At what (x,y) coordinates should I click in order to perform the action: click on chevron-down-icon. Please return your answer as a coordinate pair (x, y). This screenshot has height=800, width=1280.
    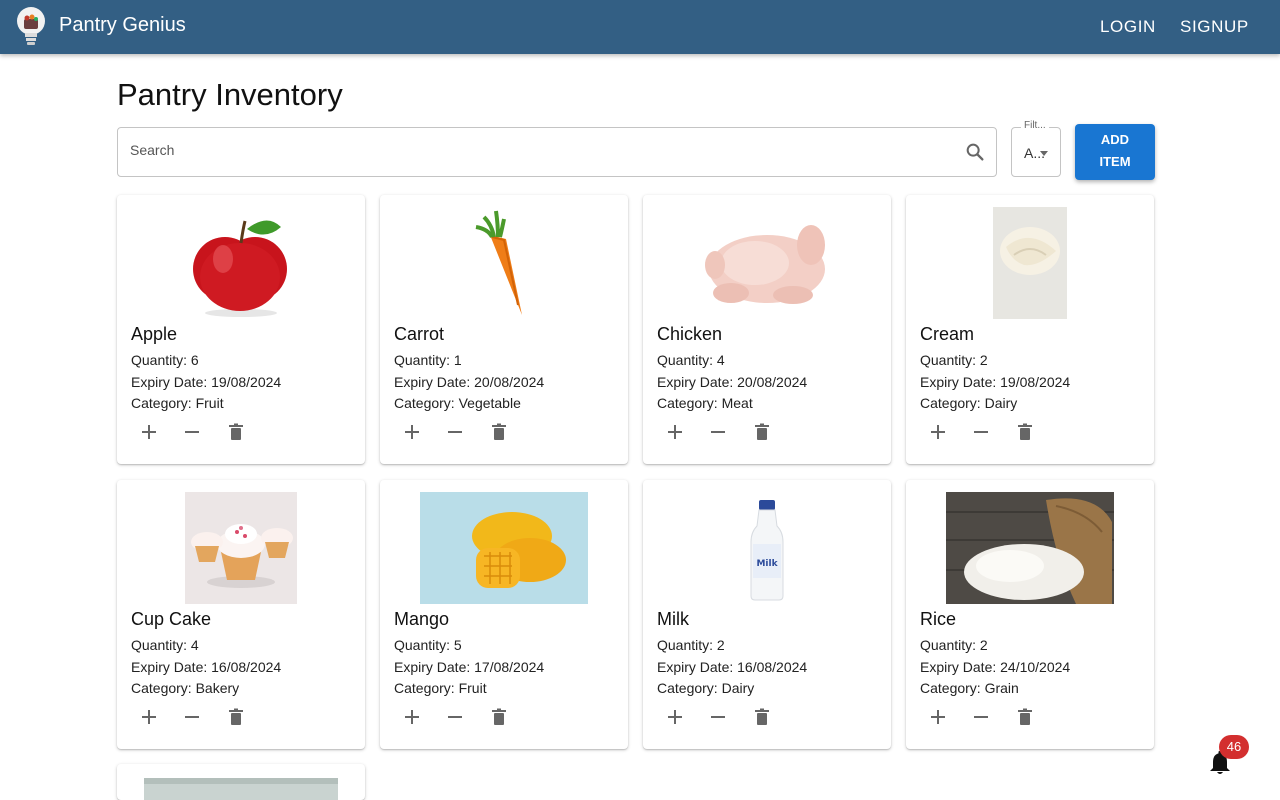
    Looking at the image, I should click on (1044, 153).